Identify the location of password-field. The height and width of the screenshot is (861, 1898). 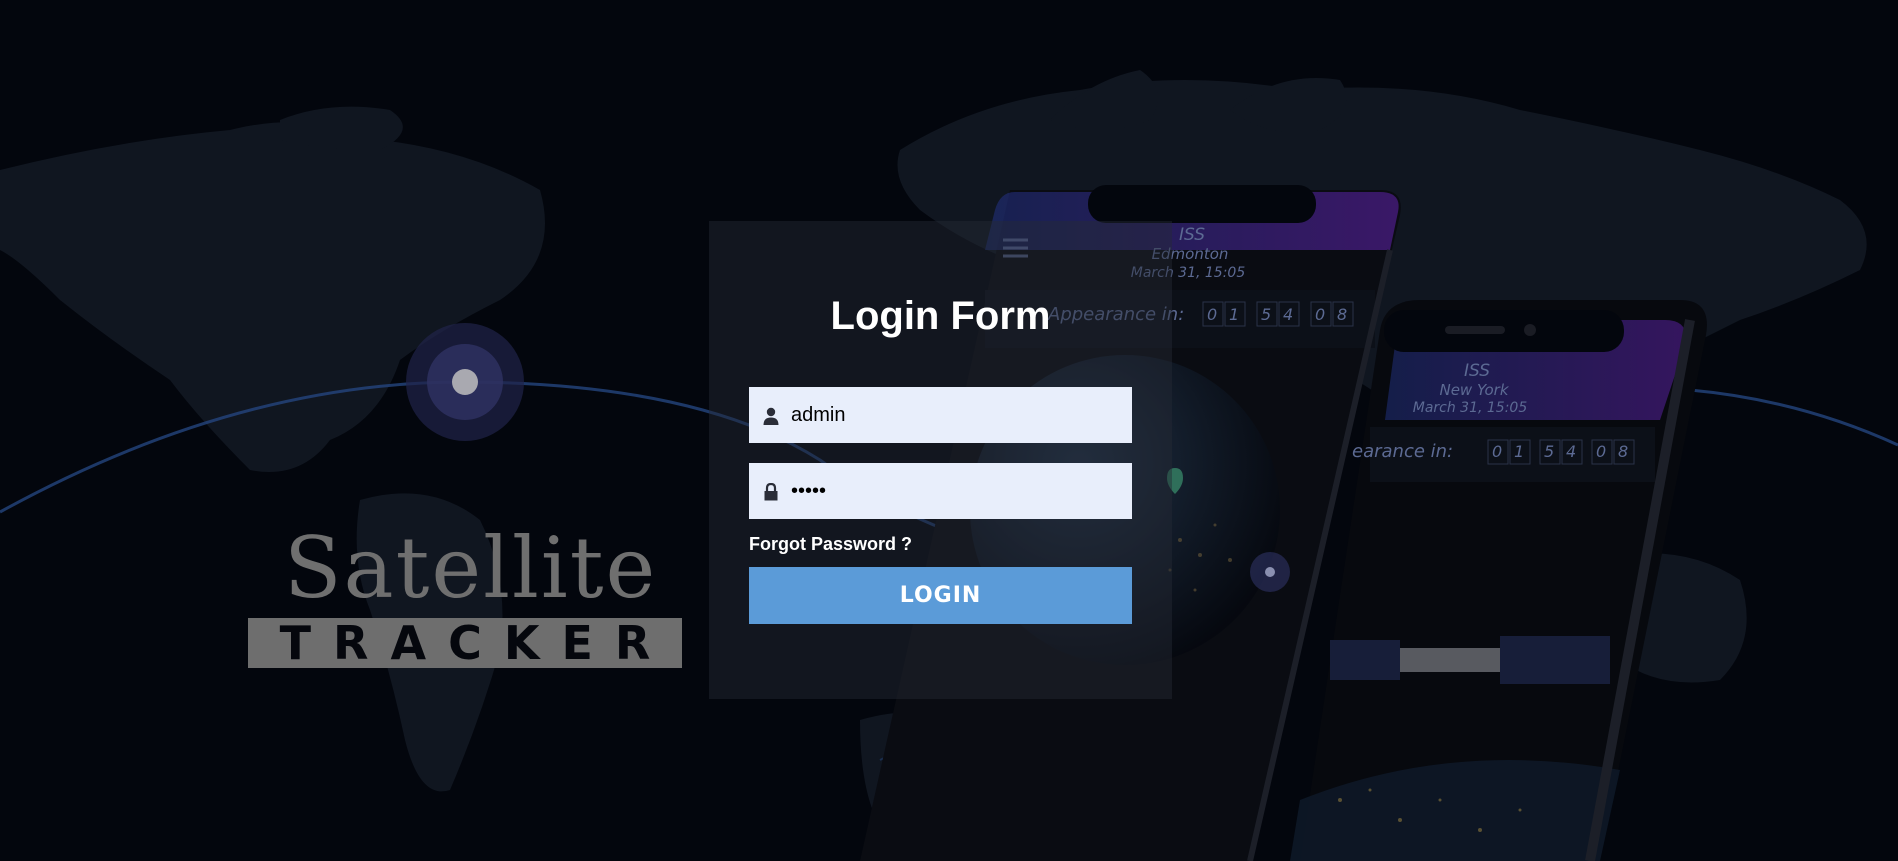
(940, 491).